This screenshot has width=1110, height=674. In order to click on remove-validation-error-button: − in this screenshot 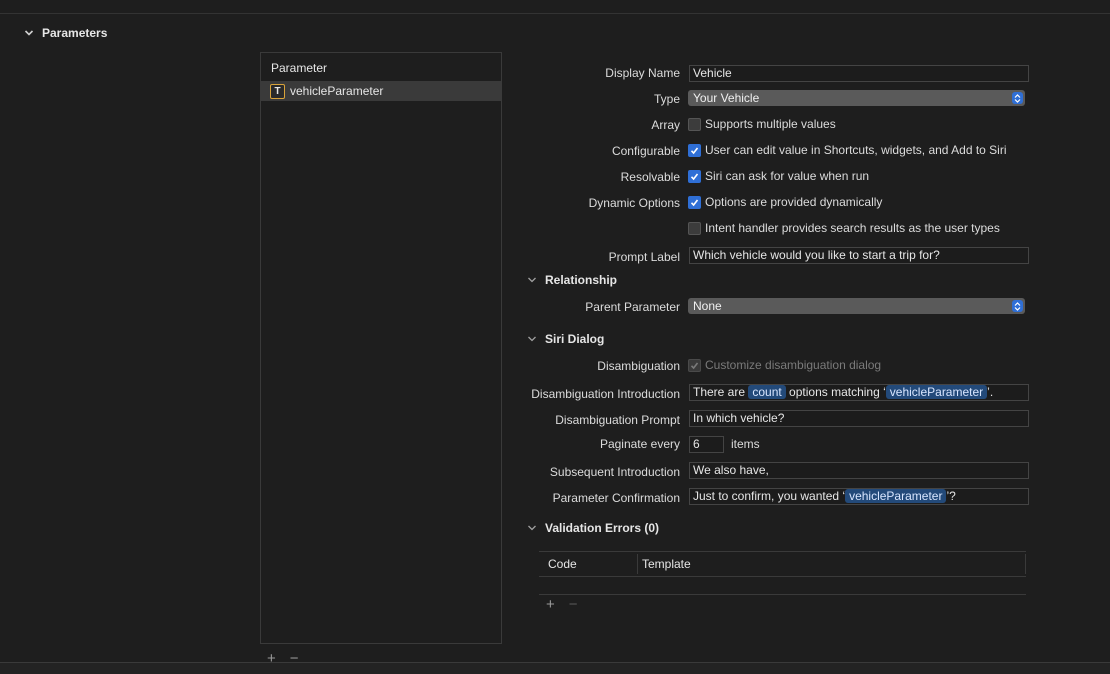, I will do `click(573, 604)`.